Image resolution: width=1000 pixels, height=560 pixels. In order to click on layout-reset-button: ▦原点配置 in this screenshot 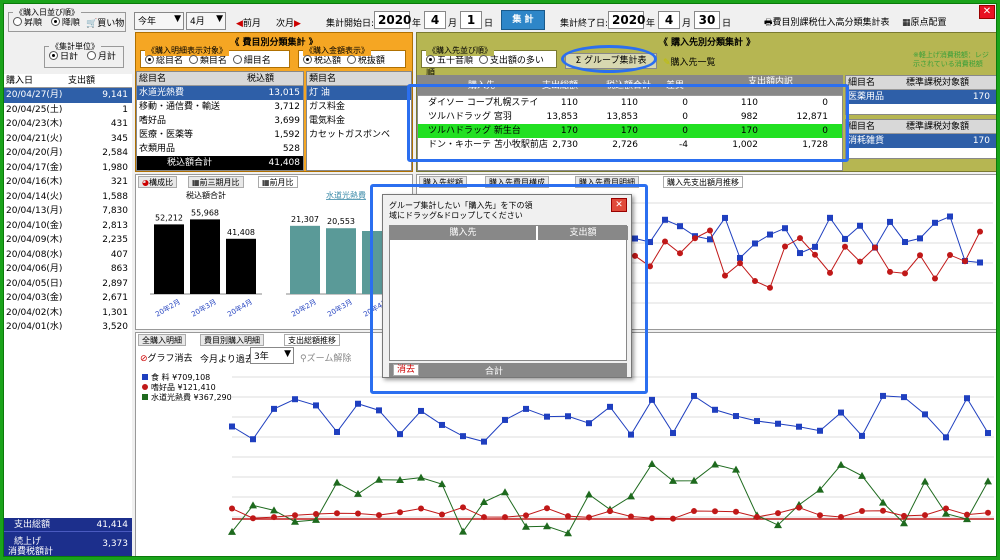, I will do `click(924, 21)`.